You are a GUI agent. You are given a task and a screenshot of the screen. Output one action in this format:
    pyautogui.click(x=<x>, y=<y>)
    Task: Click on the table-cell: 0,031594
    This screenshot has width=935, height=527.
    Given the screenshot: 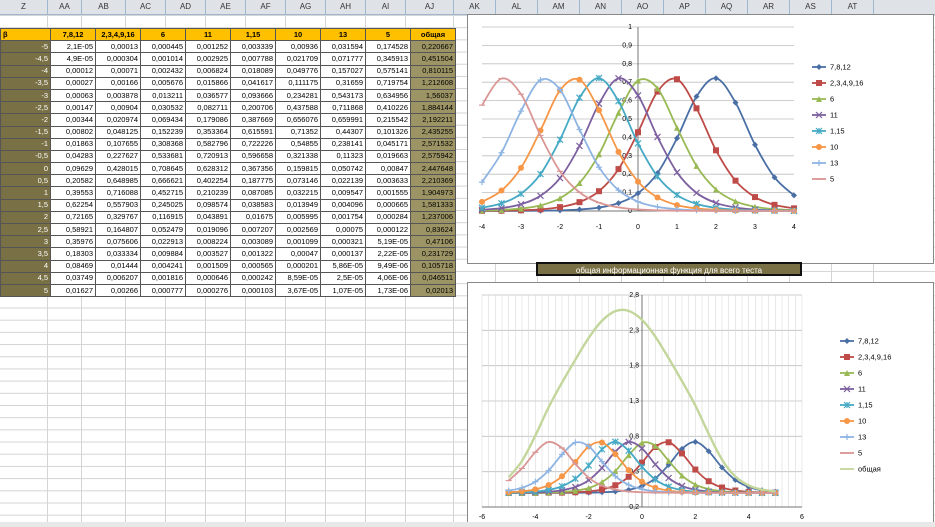 What is the action you would take?
    pyautogui.click(x=343, y=47)
    